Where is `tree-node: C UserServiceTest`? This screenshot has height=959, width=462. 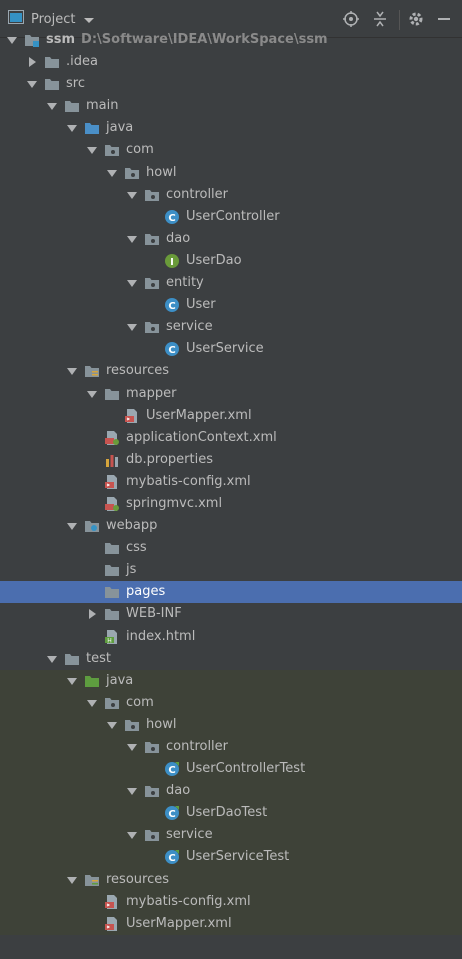 tree-node: C UserServiceTest is located at coordinates (231, 857).